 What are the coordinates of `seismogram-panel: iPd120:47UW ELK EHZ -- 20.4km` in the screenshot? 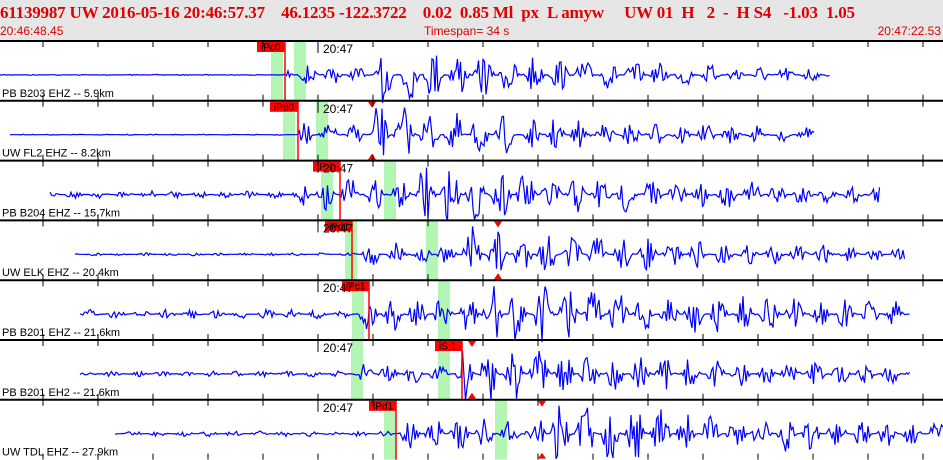 It's located at (471, 250).